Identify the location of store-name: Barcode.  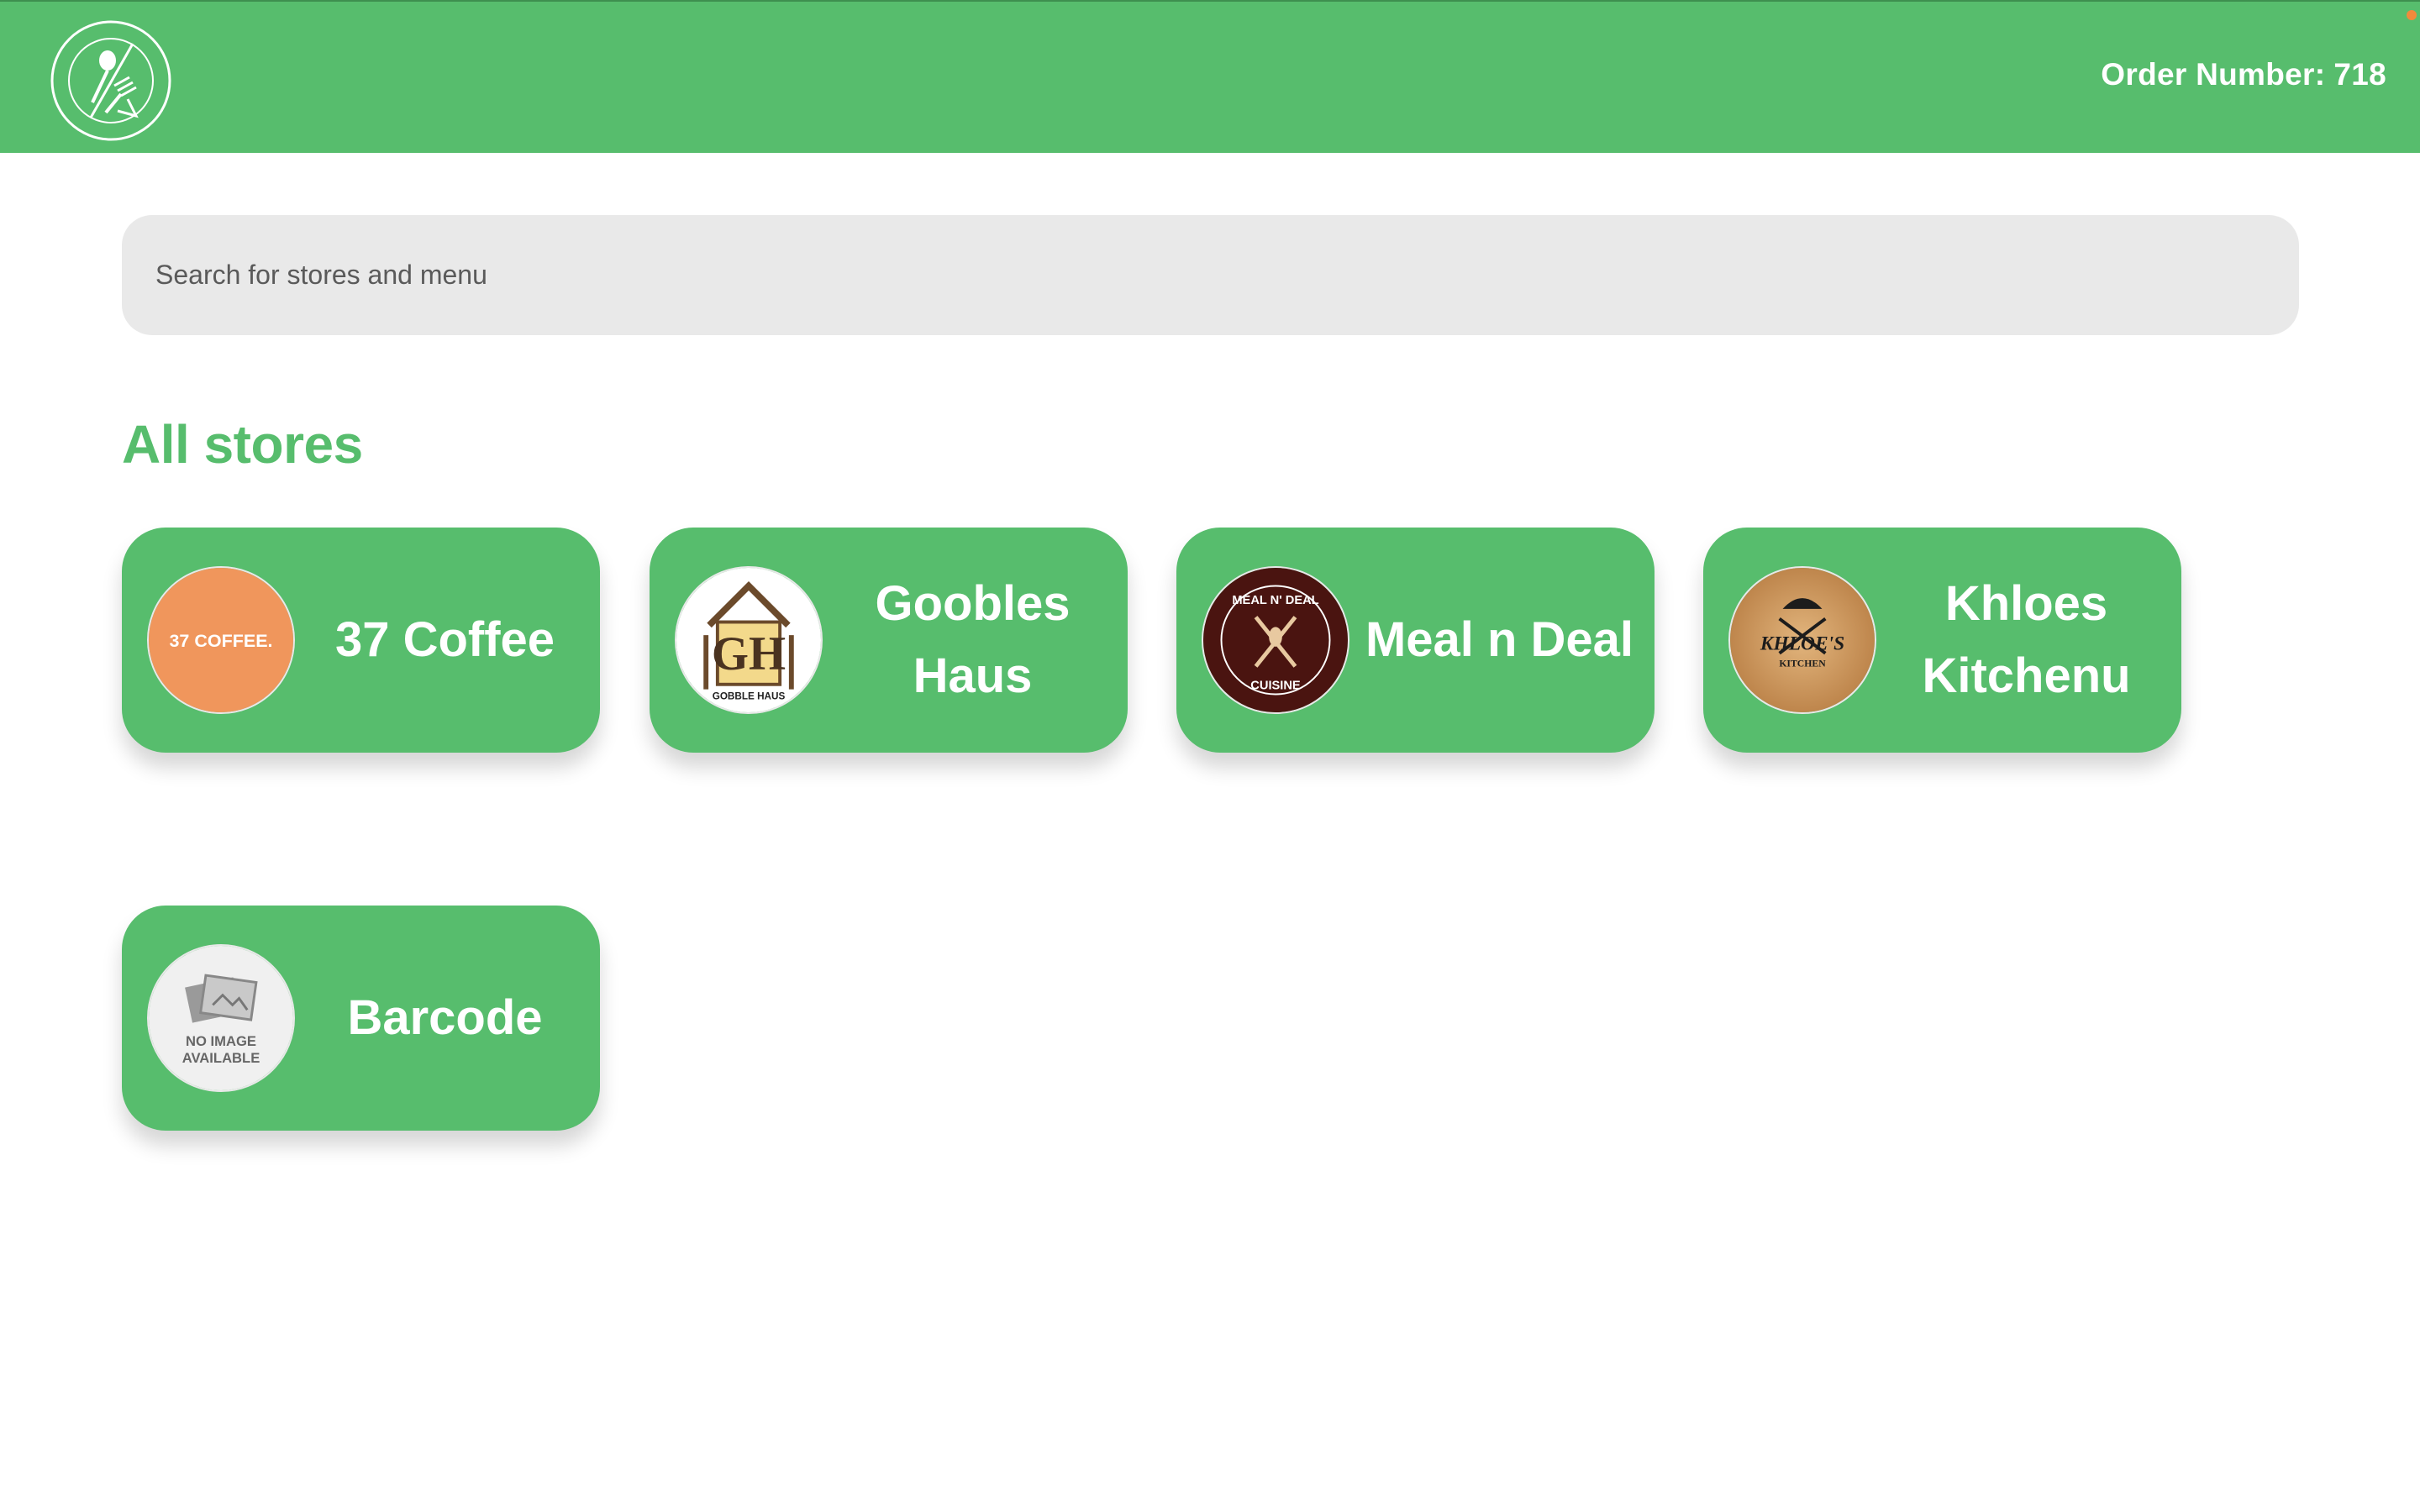
(445, 1017).